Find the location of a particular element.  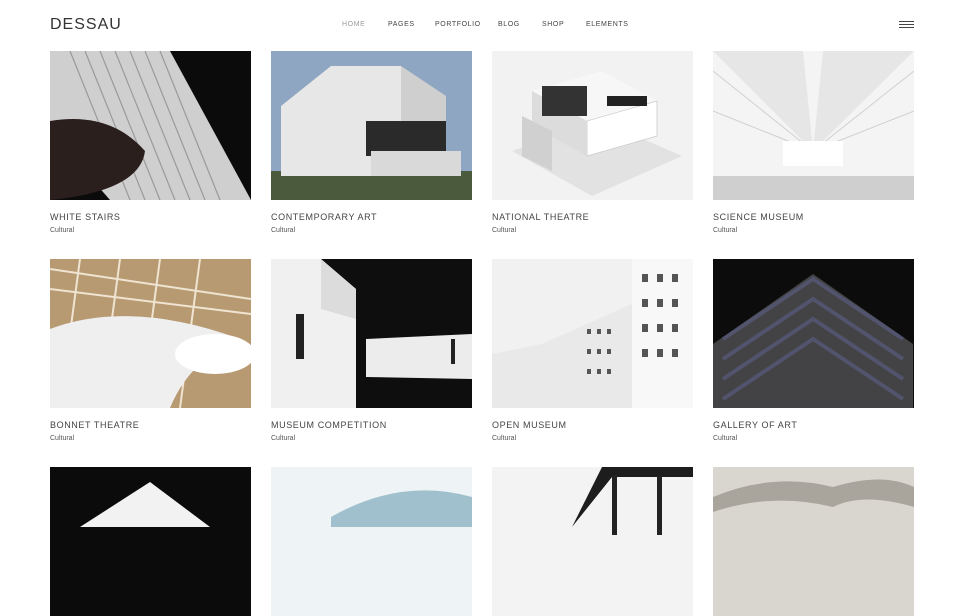

portfolio-item: MUSEUM COMPETITION Cultural is located at coordinates (371, 350).